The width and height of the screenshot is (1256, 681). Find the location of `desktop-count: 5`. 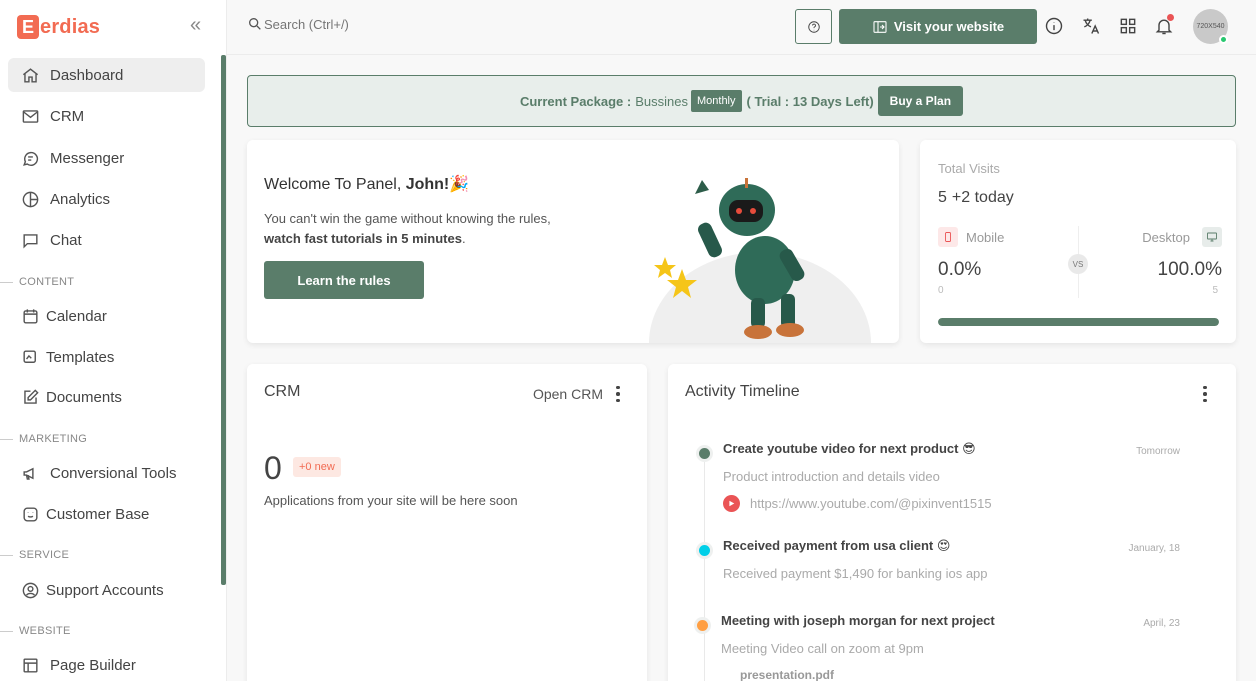

desktop-count: 5 is located at coordinates (1215, 290).